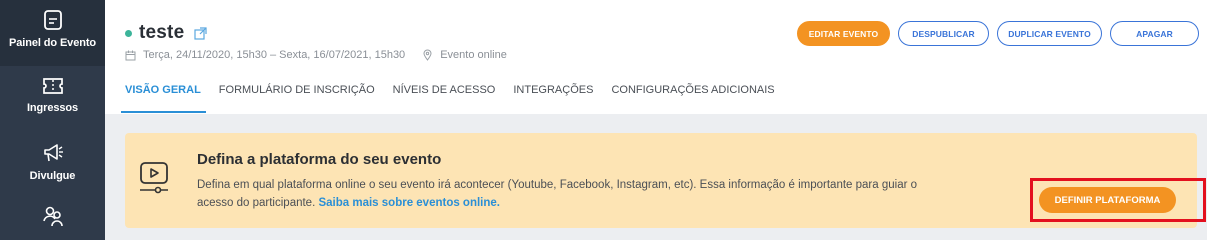  I want to click on event-title: teste, so click(162, 32).